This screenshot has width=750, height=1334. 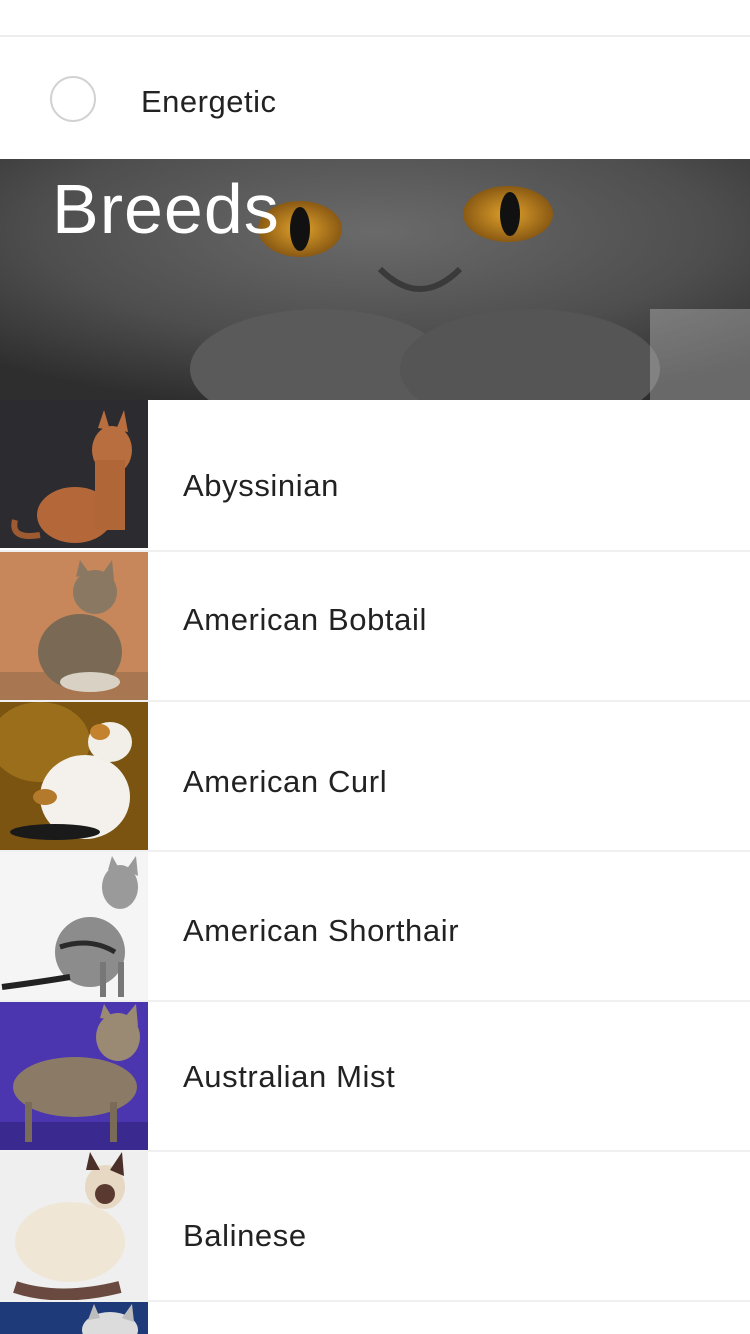 I want to click on page-title: Breeds, so click(x=166, y=209).